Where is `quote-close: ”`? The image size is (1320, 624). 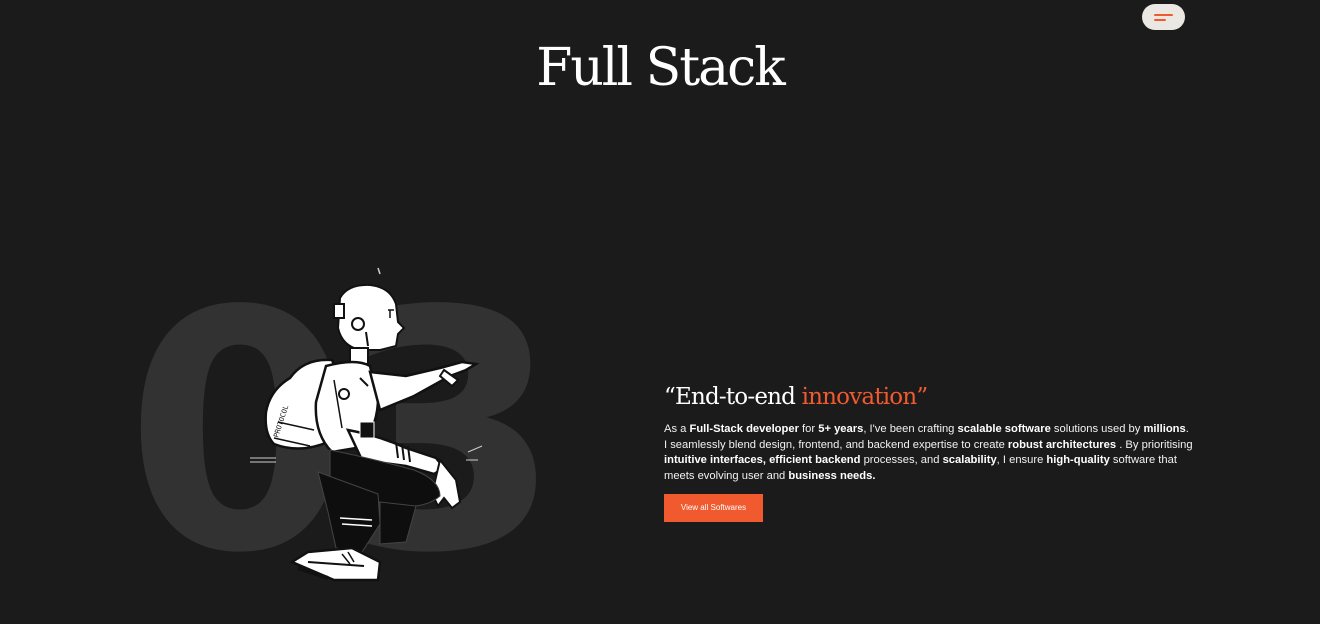 quote-close: ” is located at coordinates (922, 397).